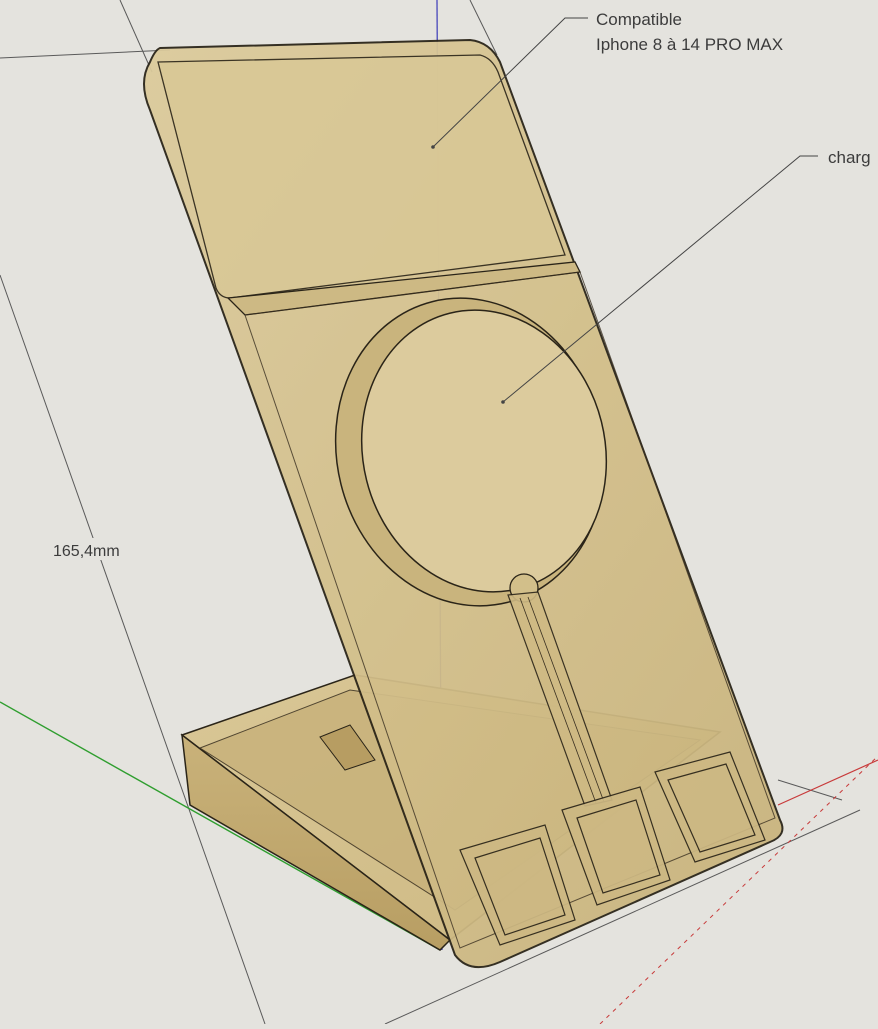 The image size is (878, 1029). I want to click on red-axis-solid, so click(827, 782).